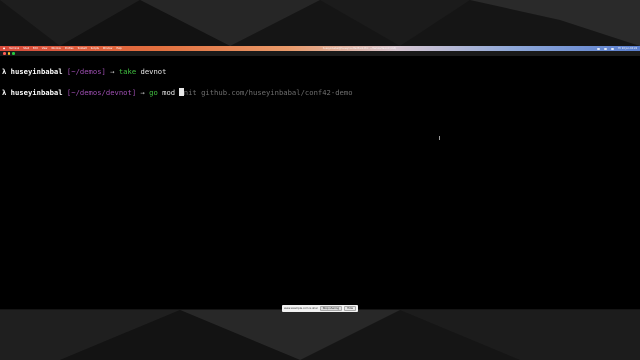 Image resolution: width=640 pixels, height=360 pixels. I want to click on menu-clock: Fri 10 Jun 10:24, so click(627, 48).